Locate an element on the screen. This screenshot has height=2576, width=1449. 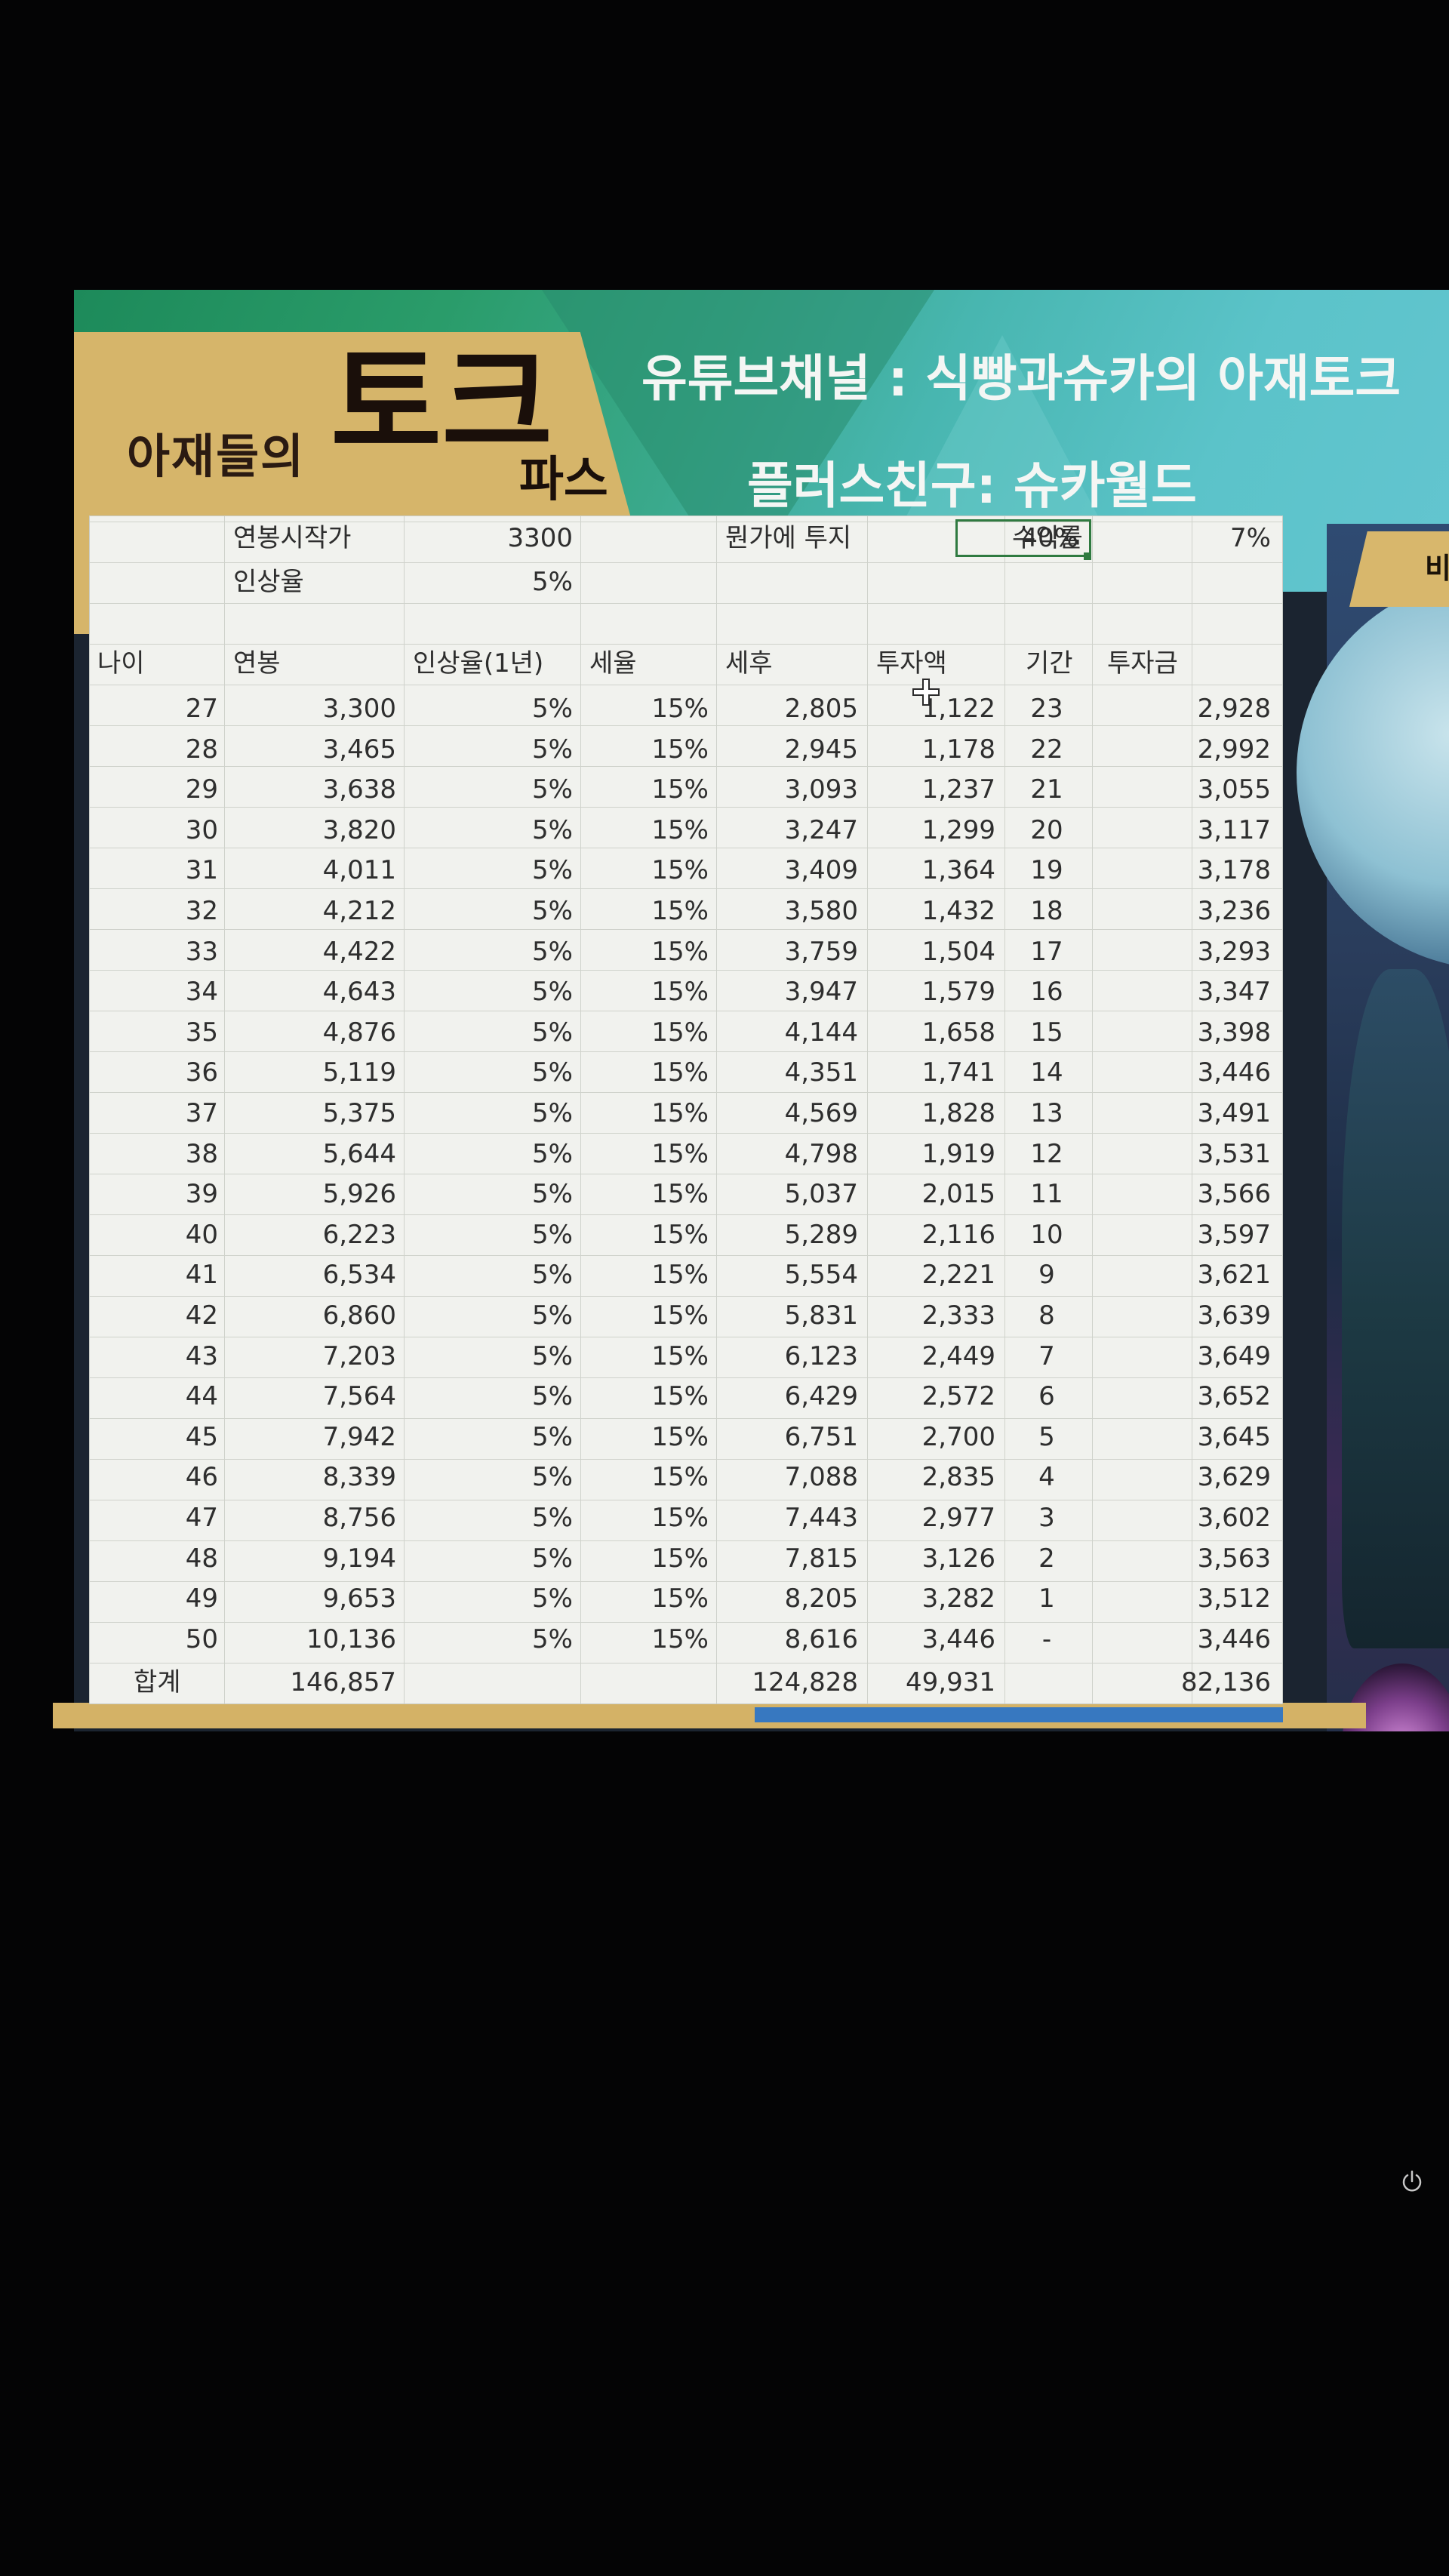
cell-period: 11 is located at coordinates (1047, 1194).